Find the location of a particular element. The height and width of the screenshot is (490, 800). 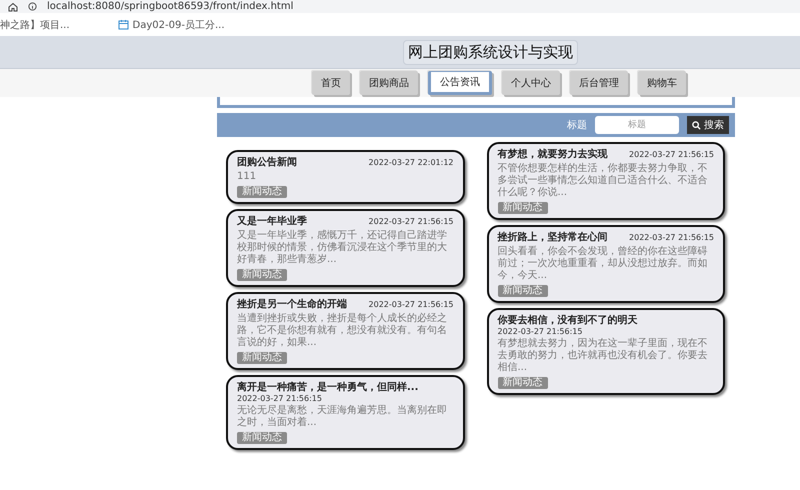

news-card: 挫折路上，坚持常在心间 2022-03-27 21:56:15 回头看看，你会不会发现，曾经的你在这些障碍前过；一次次地重重看，却从没想过放弃。而如今，今天... 新闻动态 is located at coordinates (605, 264).